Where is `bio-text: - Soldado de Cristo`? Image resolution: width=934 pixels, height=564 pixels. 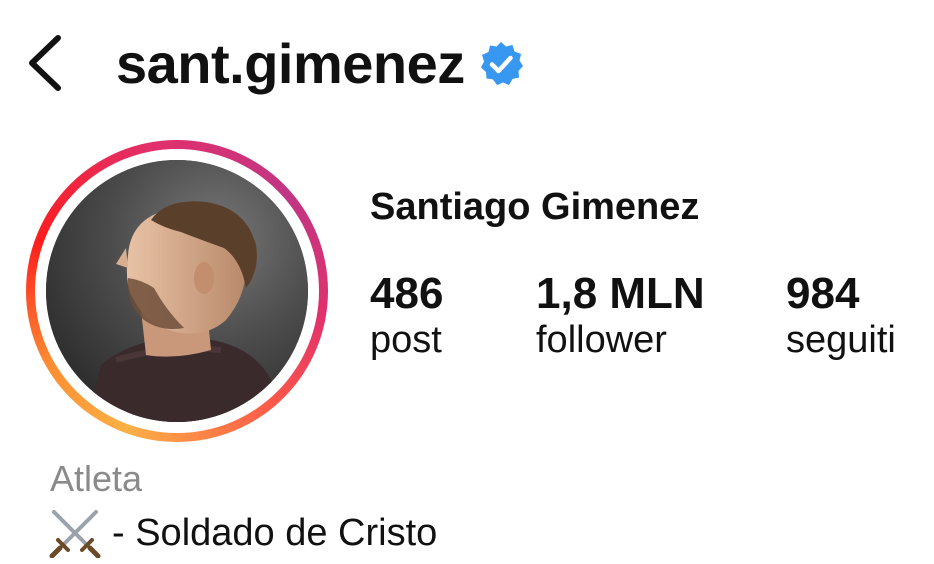
bio-text: - Soldado de Cristo is located at coordinates (275, 532).